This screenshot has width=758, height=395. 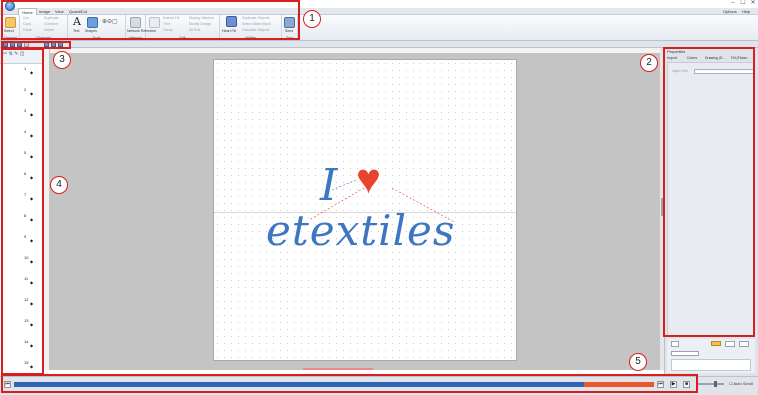 I want to click on maximize-button: ☐, so click(x=743, y=3).